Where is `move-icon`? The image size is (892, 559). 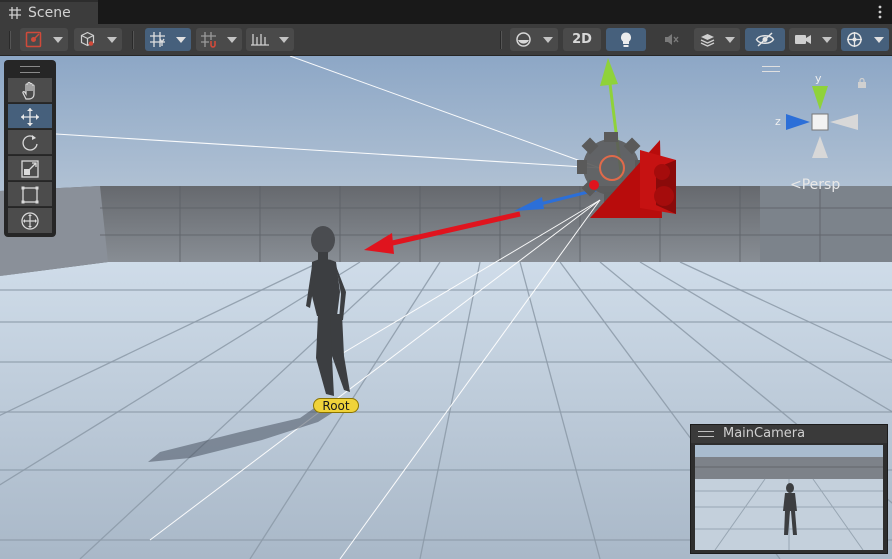 move-icon is located at coordinates (30, 117).